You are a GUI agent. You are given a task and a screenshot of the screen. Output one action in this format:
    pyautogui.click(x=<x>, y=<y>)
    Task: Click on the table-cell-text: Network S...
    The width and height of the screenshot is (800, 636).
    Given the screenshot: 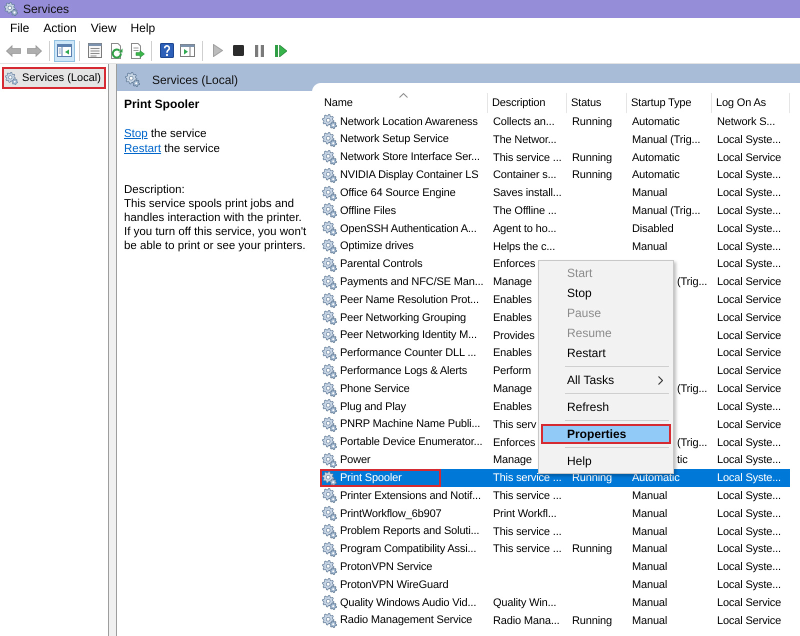 What is the action you would take?
    pyautogui.click(x=746, y=122)
    